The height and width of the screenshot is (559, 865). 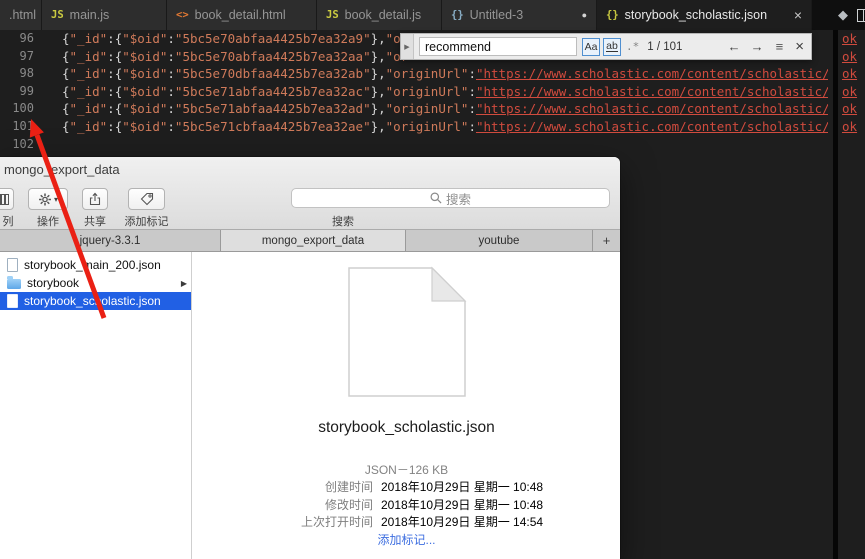 What do you see at coordinates (665, 46) in the screenshot?
I see `find-results-count: 1 / 101` at bounding box center [665, 46].